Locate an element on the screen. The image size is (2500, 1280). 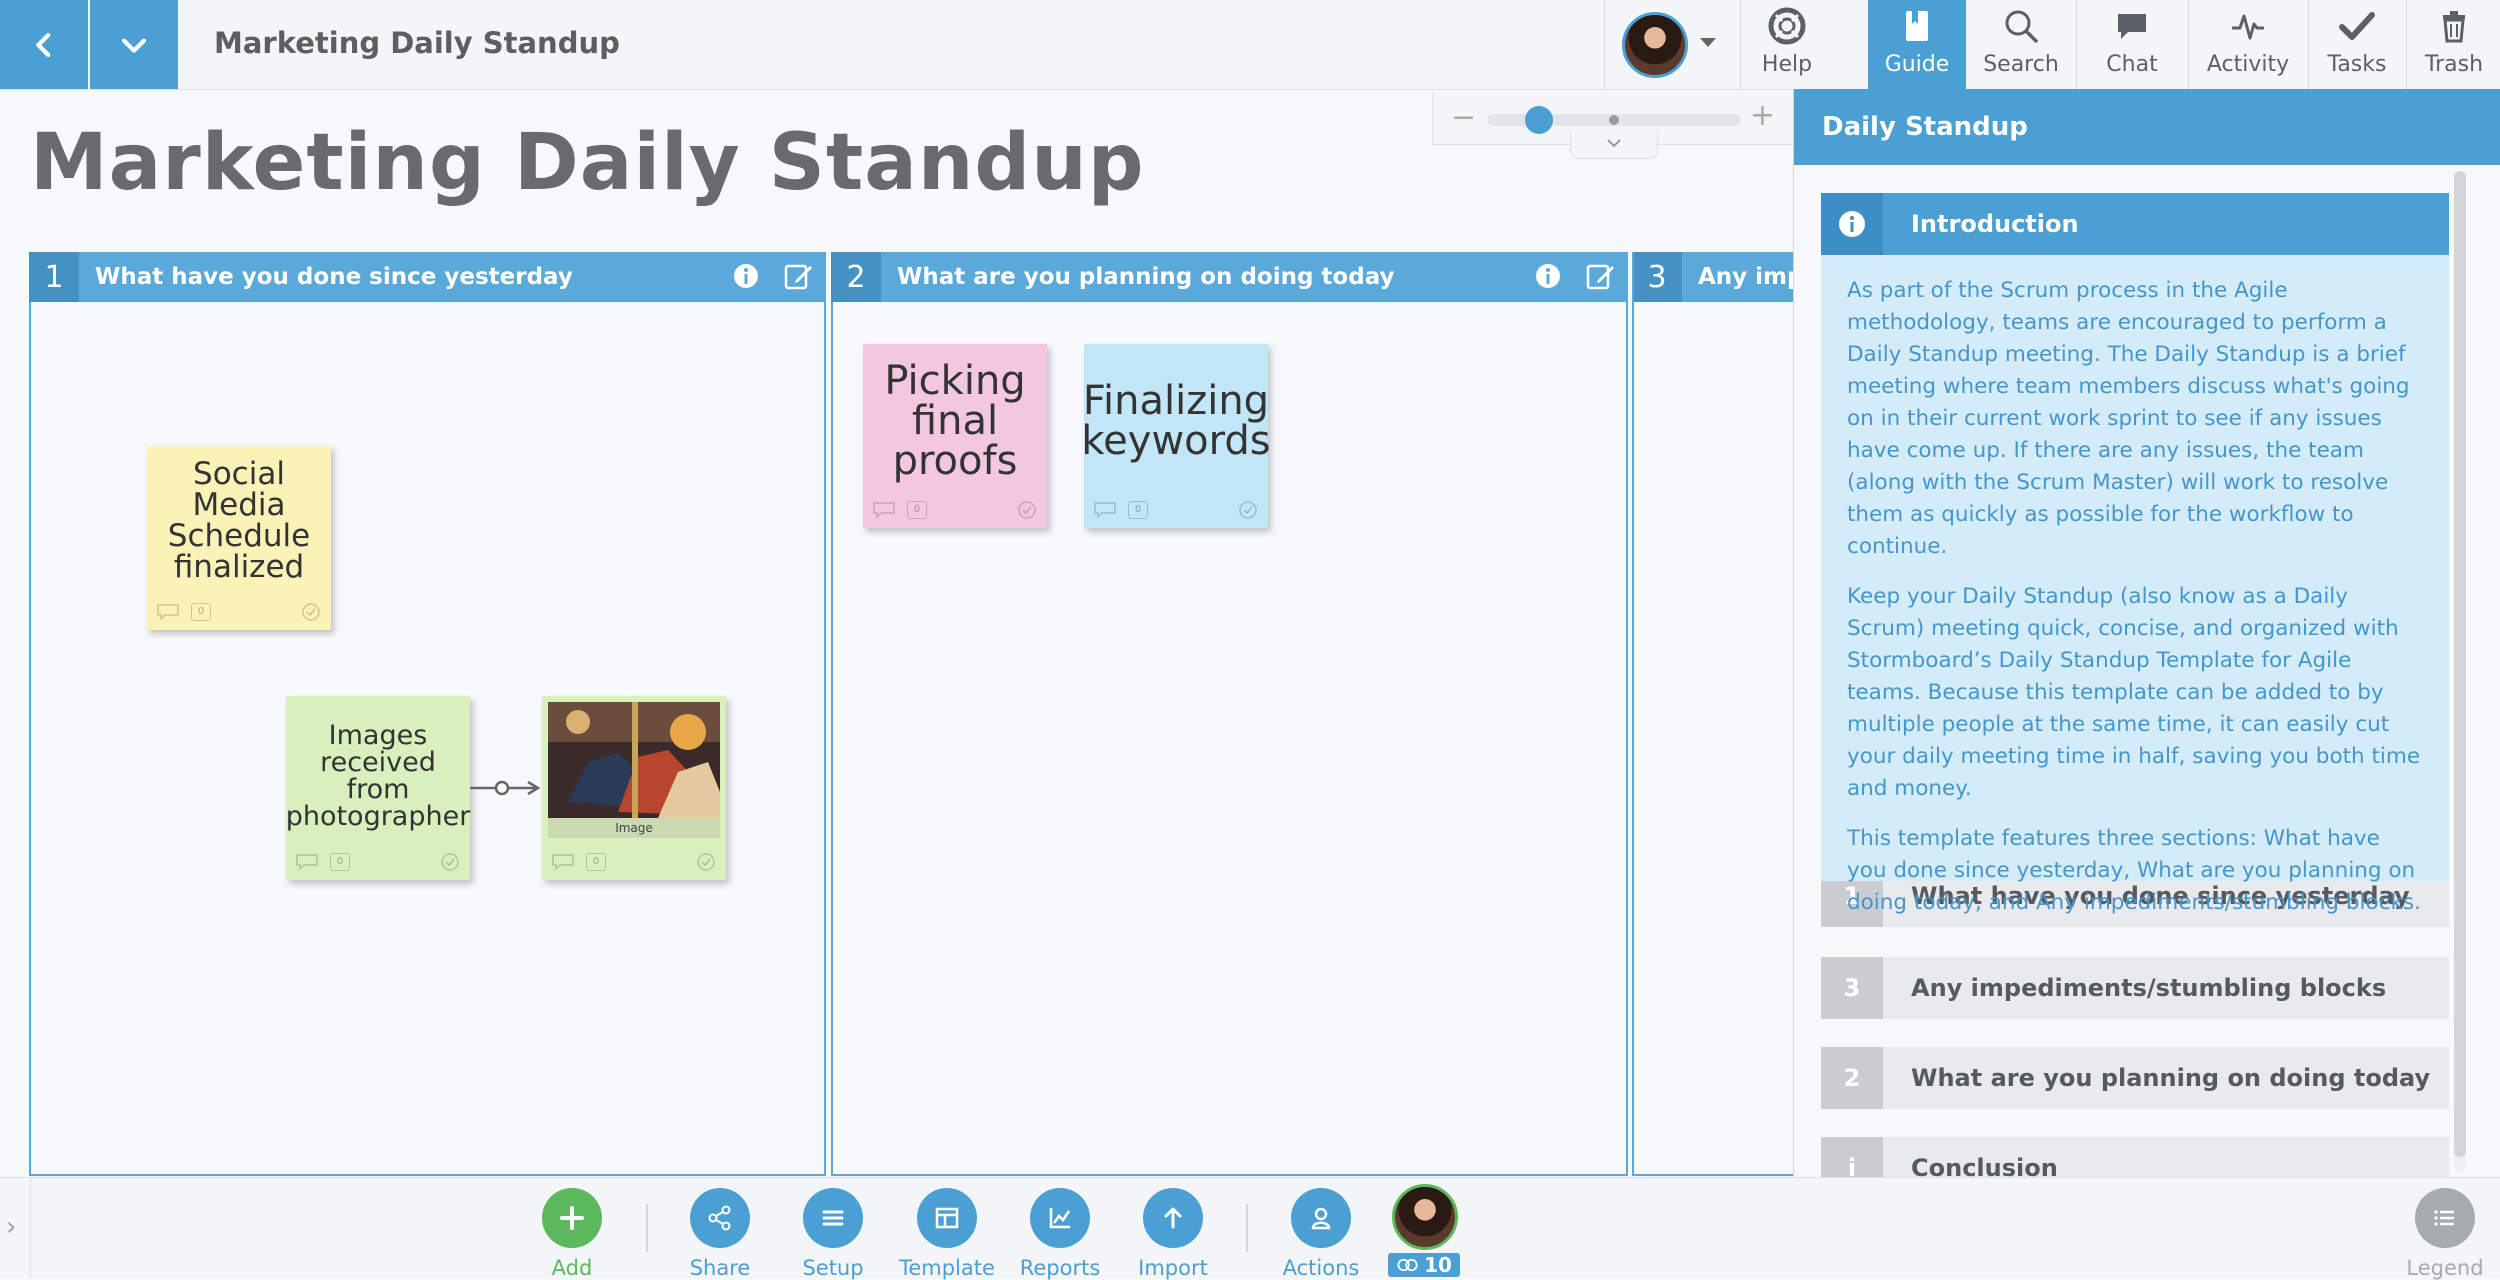
image-note: Image 0 is located at coordinates (634, 788).